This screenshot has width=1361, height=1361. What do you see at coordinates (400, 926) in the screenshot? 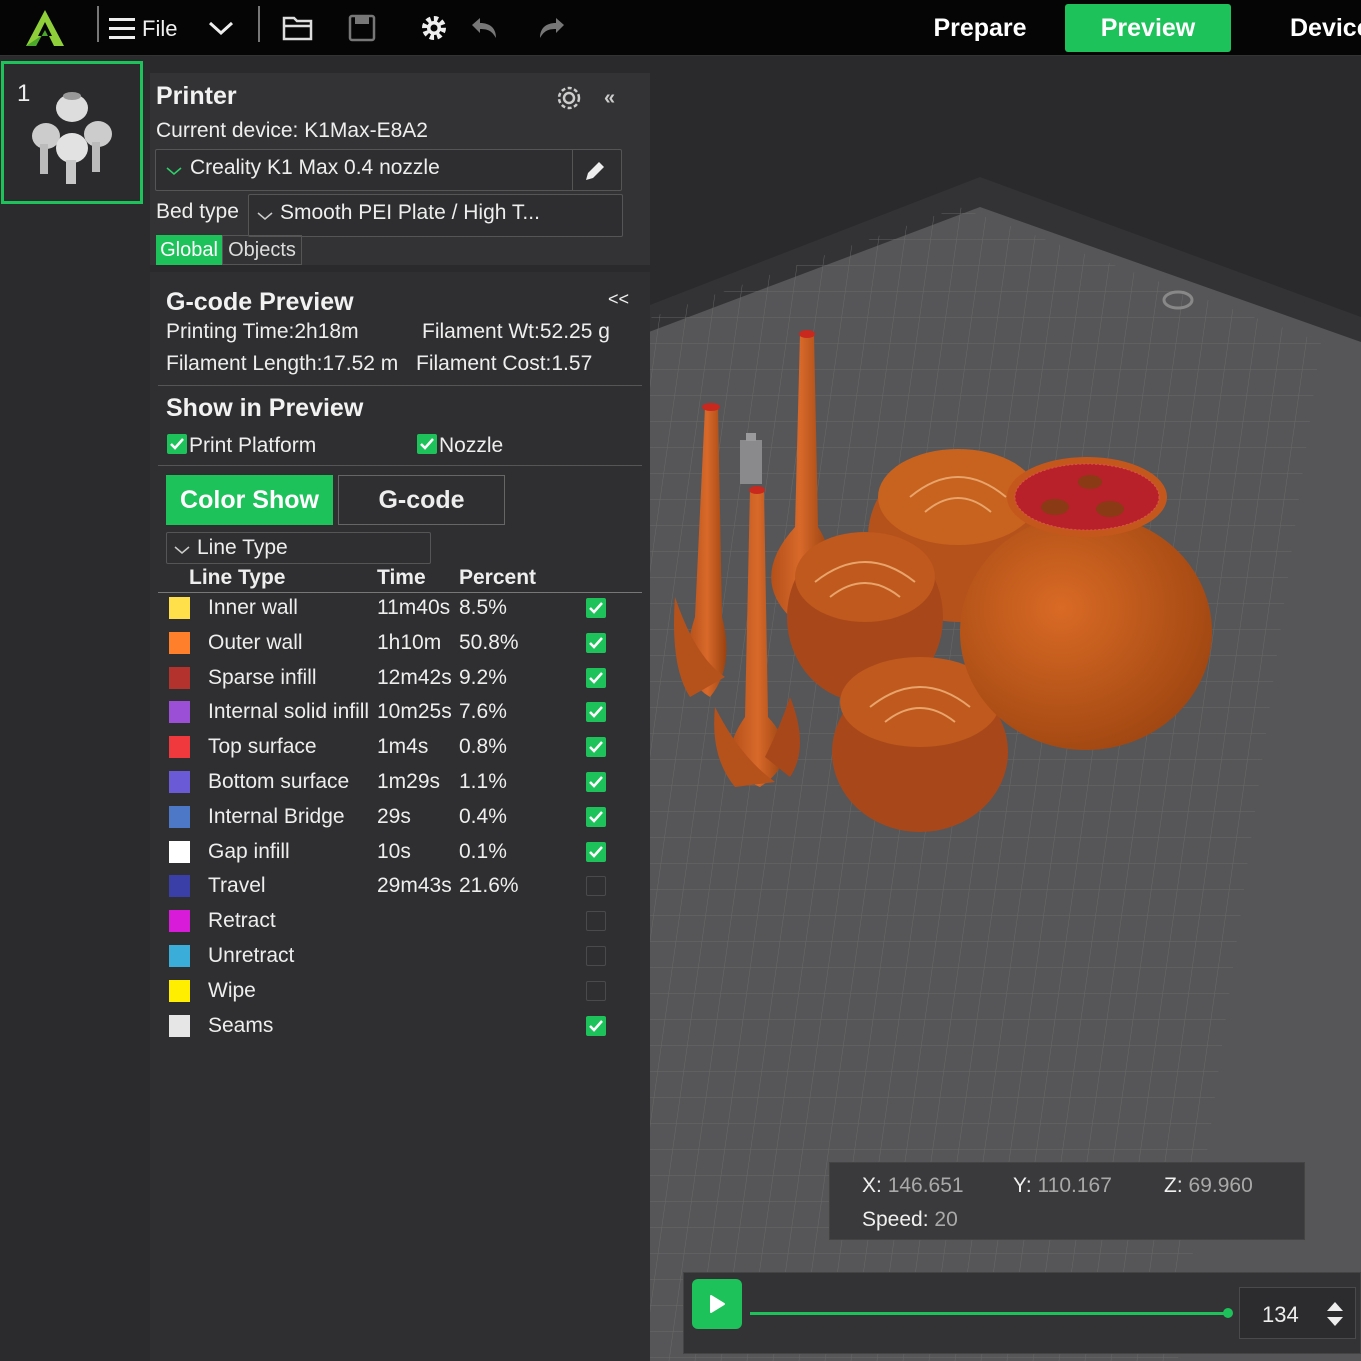
I see `line-type-row: Retract` at bounding box center [400, 926].